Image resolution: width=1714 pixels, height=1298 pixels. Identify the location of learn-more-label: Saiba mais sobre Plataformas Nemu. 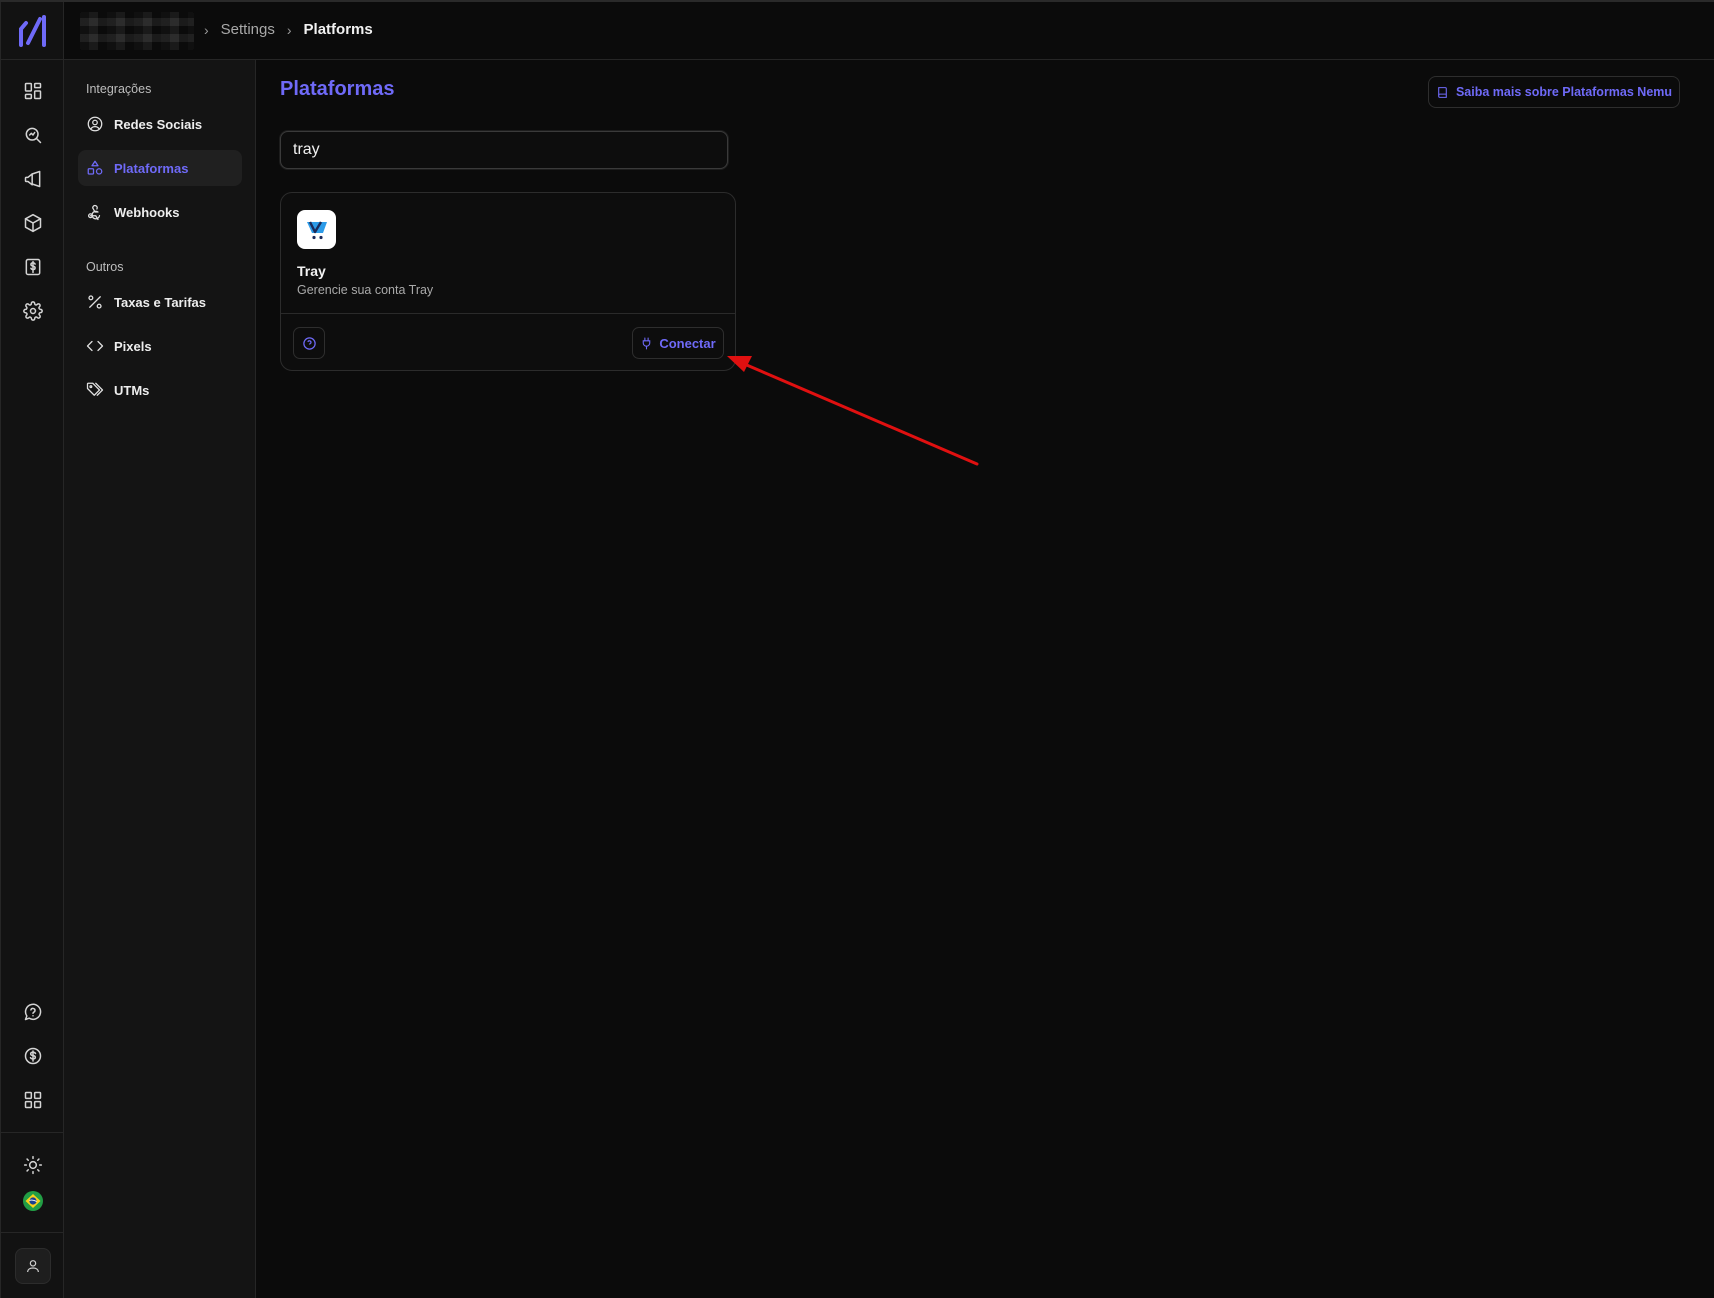
(1564, 92).